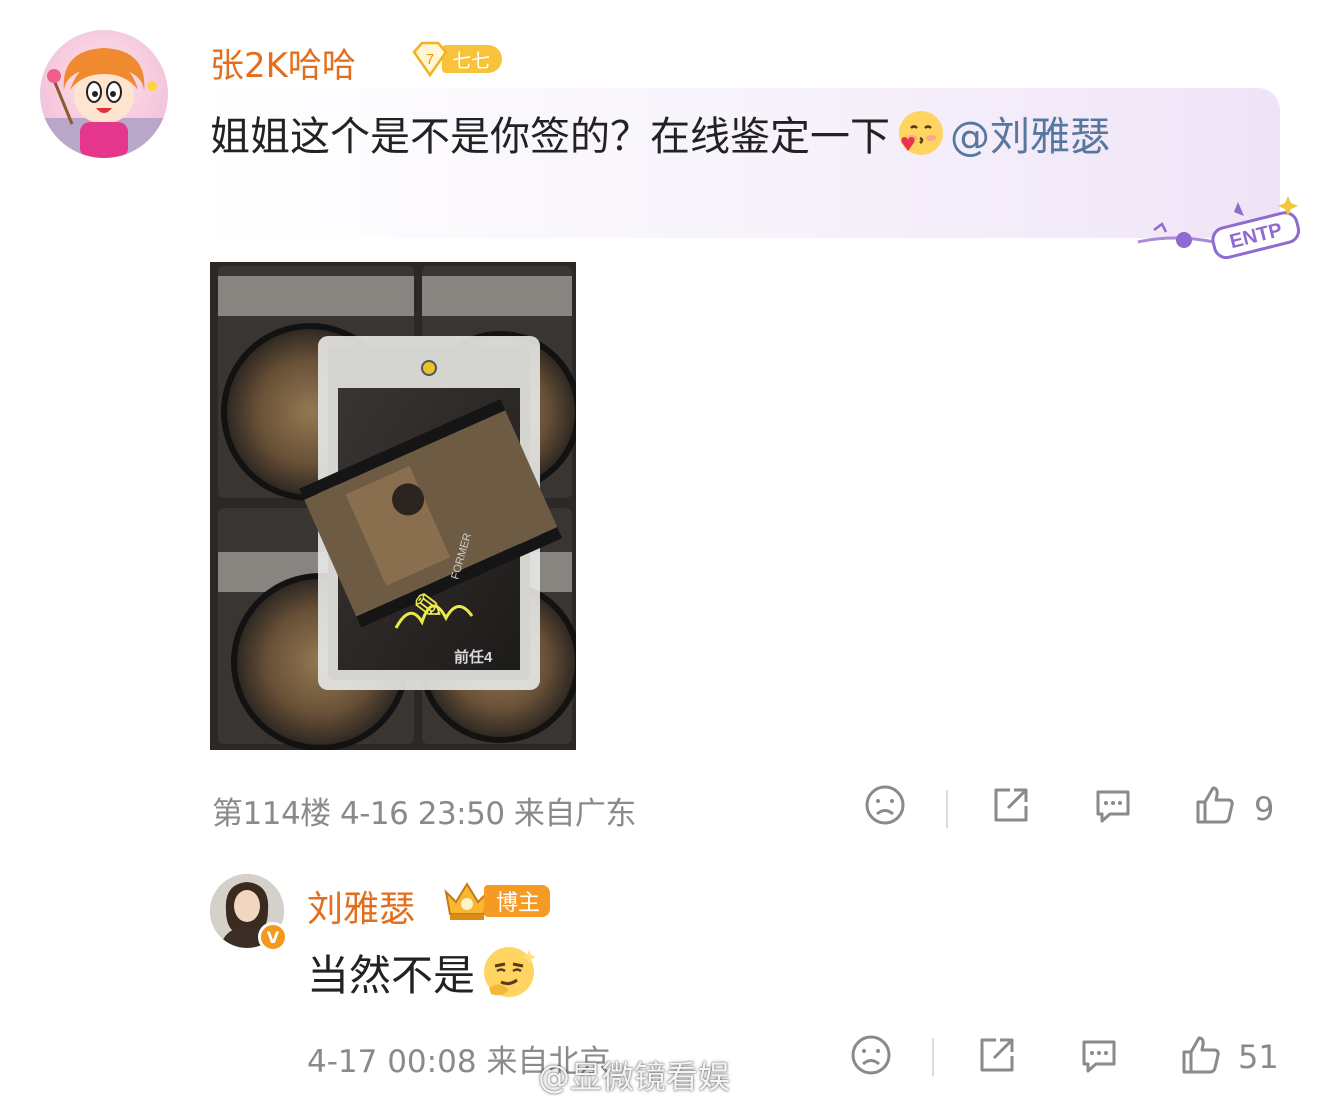 This screenshot has width=1320, height=1105. I want to click on commenter-avatar, so click(104, 94).